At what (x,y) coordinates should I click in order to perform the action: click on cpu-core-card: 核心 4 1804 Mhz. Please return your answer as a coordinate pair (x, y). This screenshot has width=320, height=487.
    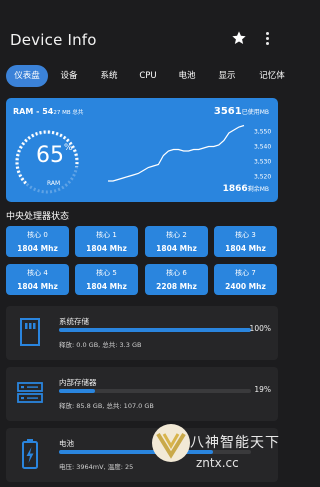
    Looking at the image, I should click on (37, 279).